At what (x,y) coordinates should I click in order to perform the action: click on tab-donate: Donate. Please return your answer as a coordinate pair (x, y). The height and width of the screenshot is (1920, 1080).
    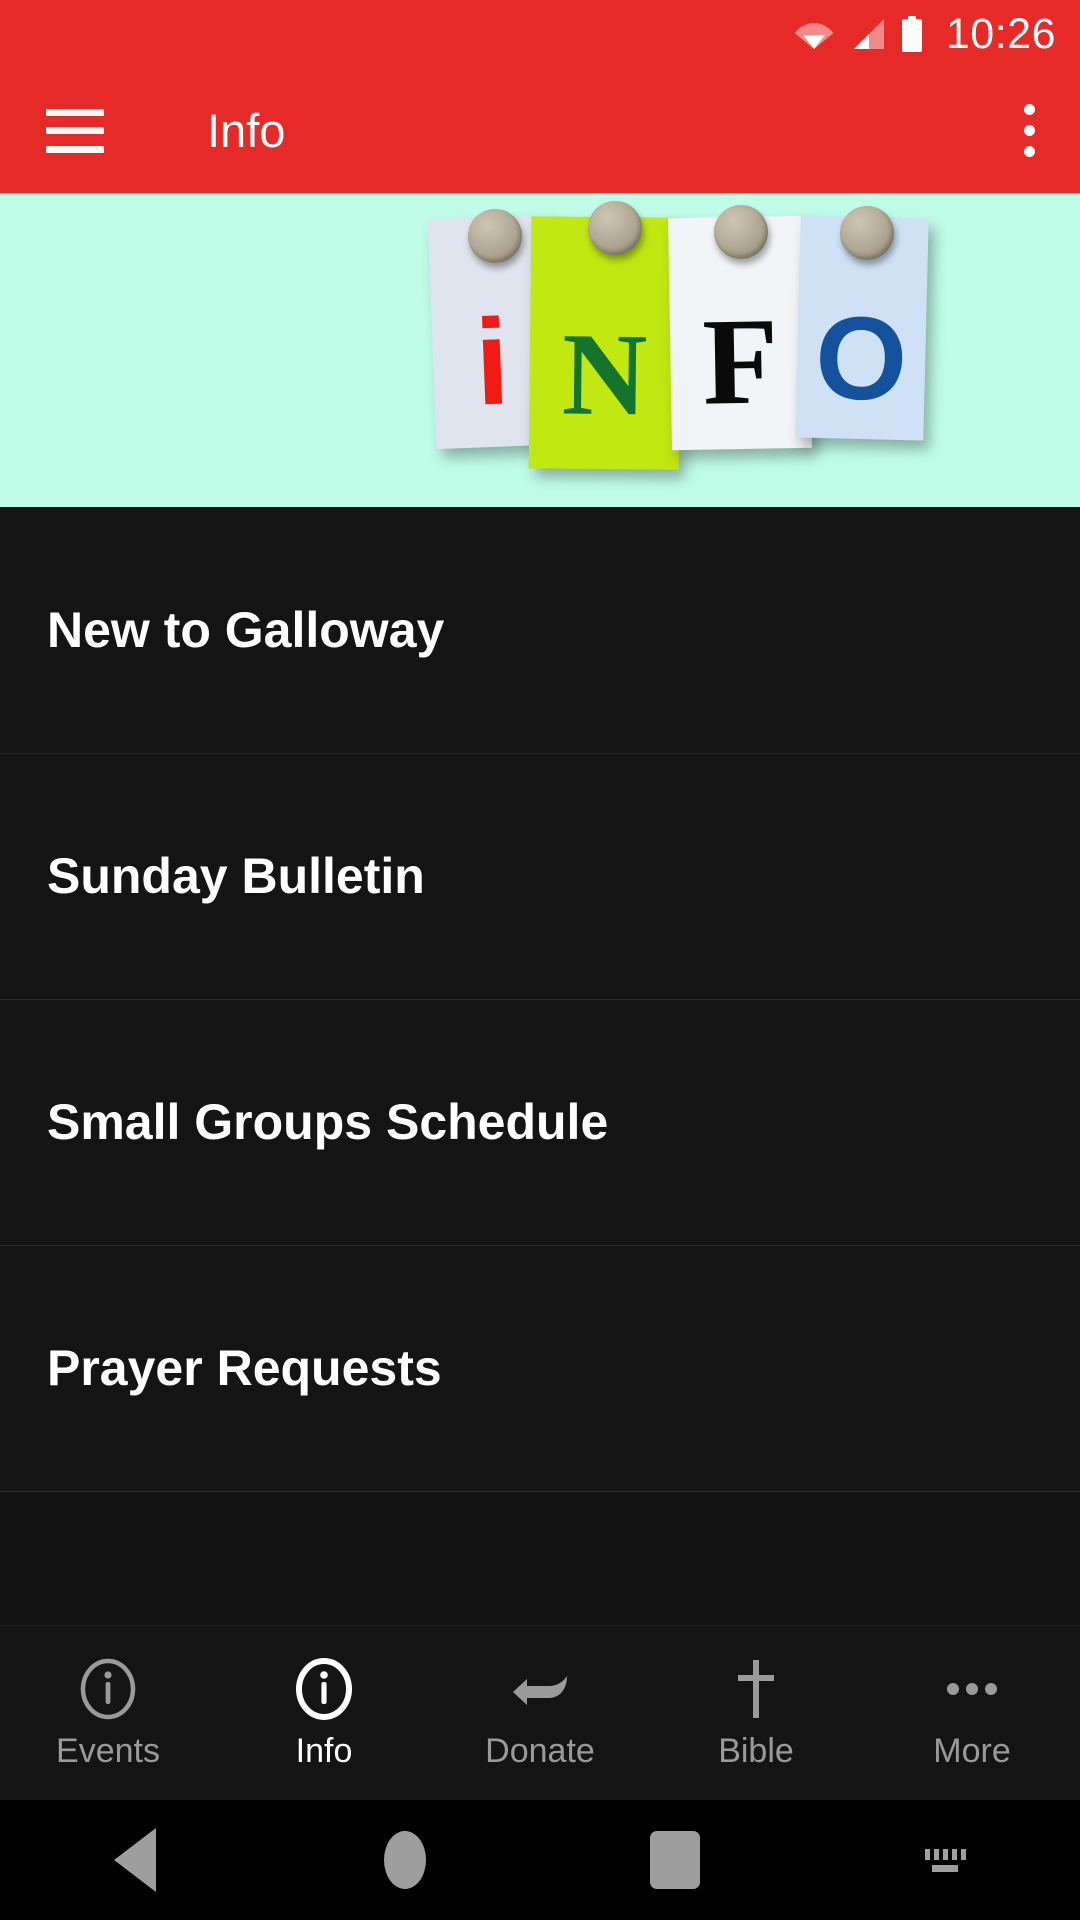
    Looking at the image, I should click on (540, 1713).